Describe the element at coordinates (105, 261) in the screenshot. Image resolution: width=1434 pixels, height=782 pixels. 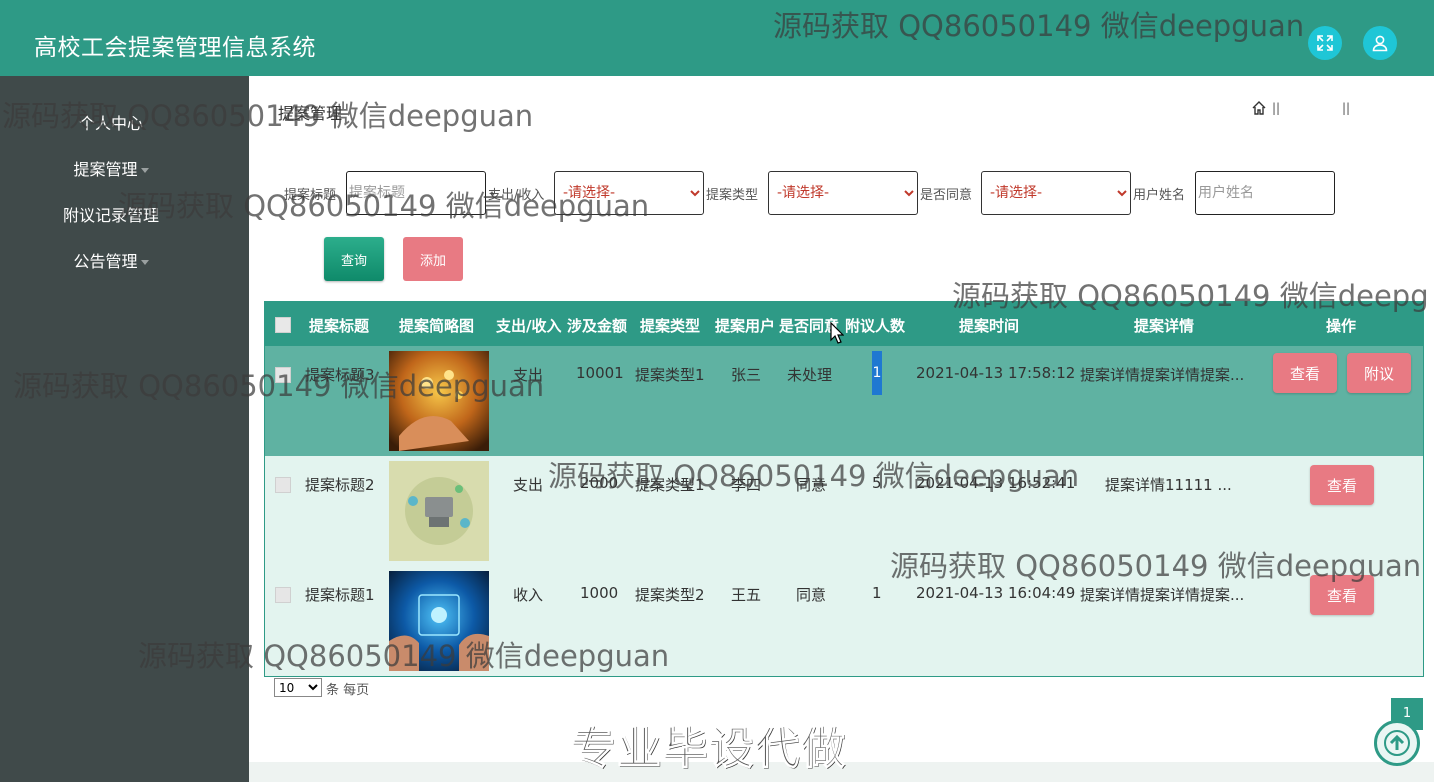
I see `sidebar-item-label: 公告管理` at that location.